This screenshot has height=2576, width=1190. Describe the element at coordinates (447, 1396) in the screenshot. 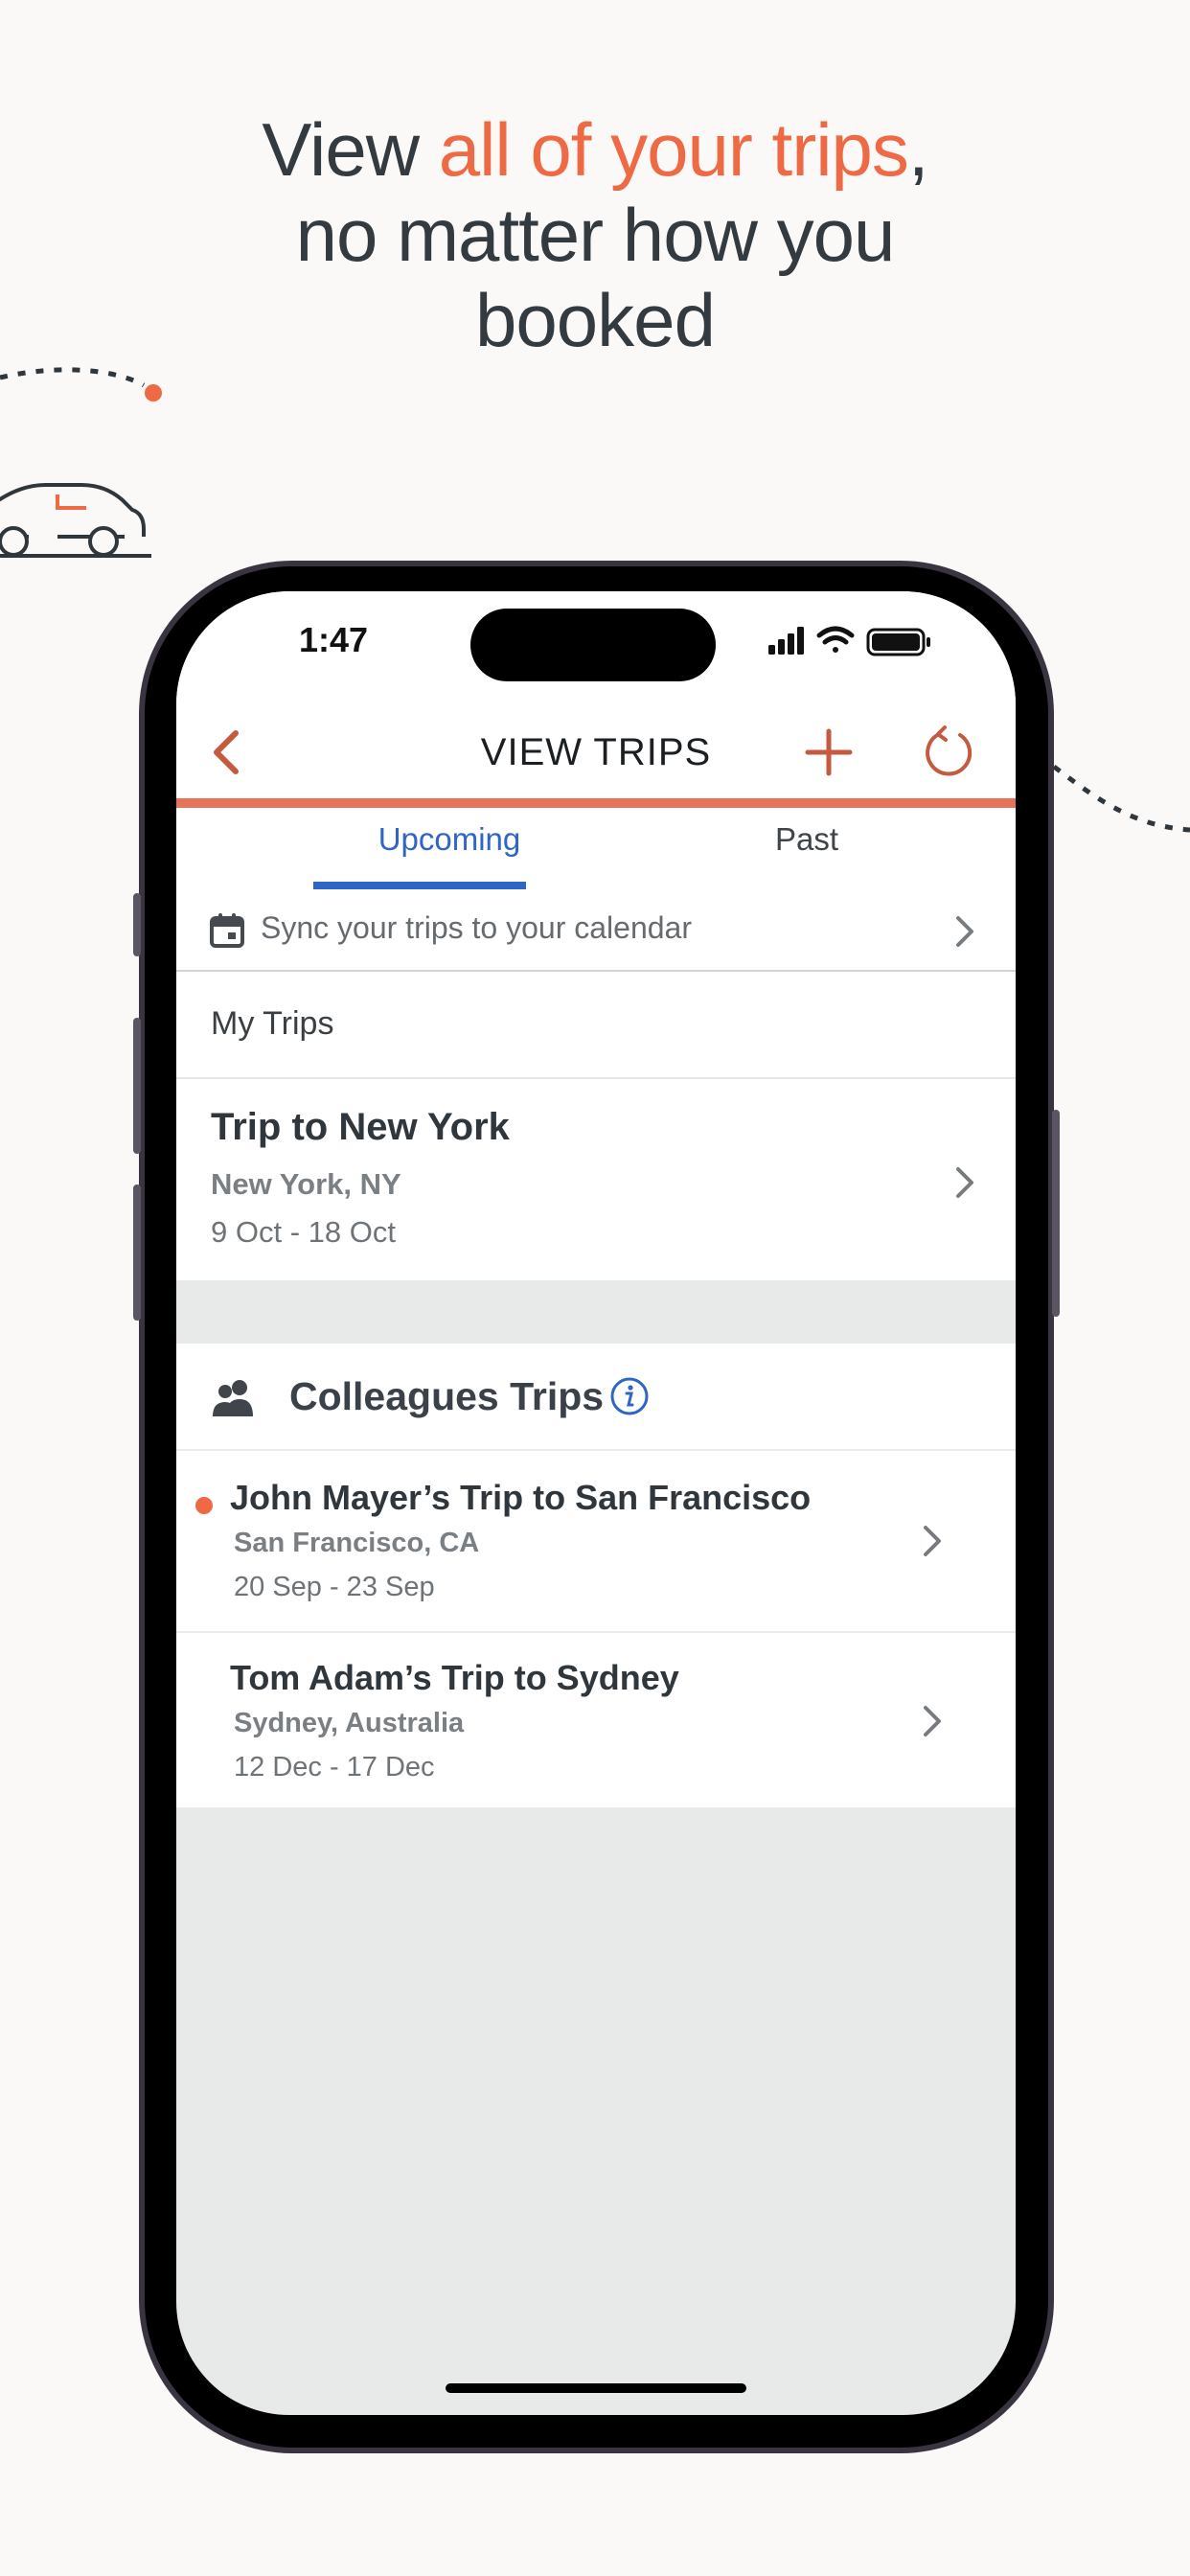

I see `colleagues-trips-label: Colleagues Trips` at that location.